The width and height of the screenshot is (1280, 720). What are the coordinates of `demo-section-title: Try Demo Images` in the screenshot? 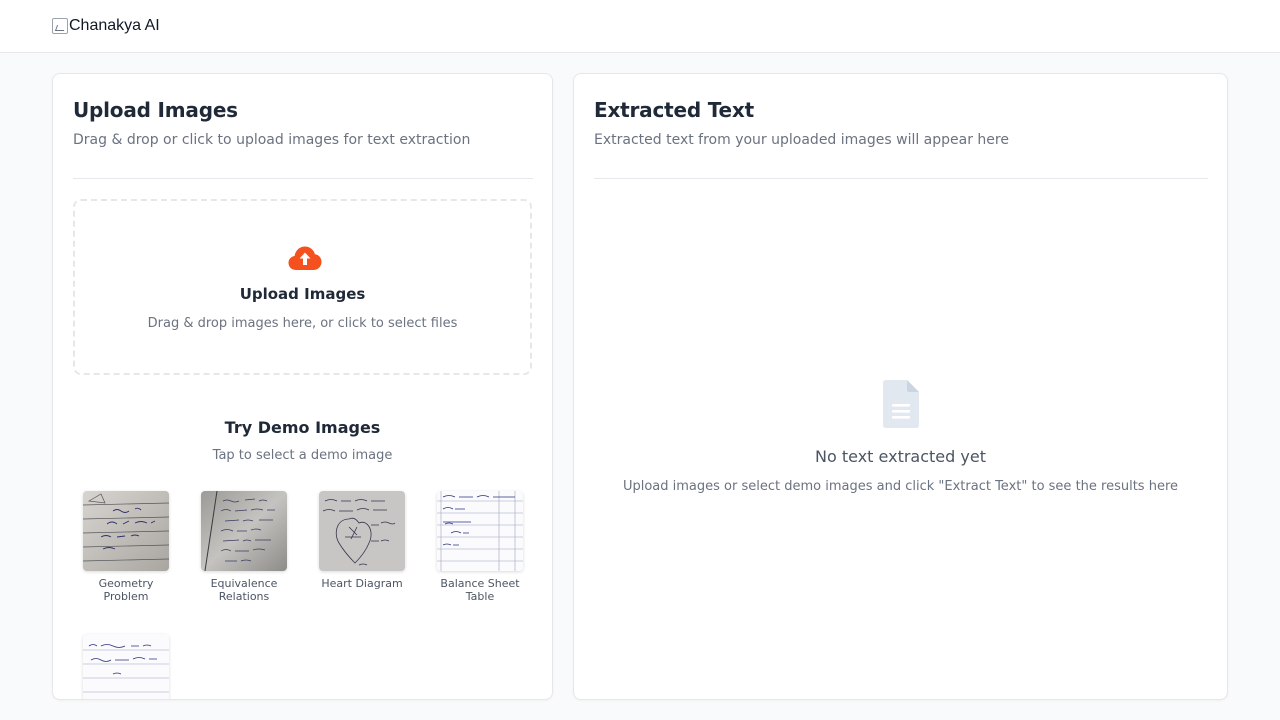 It's located at (302, 427).